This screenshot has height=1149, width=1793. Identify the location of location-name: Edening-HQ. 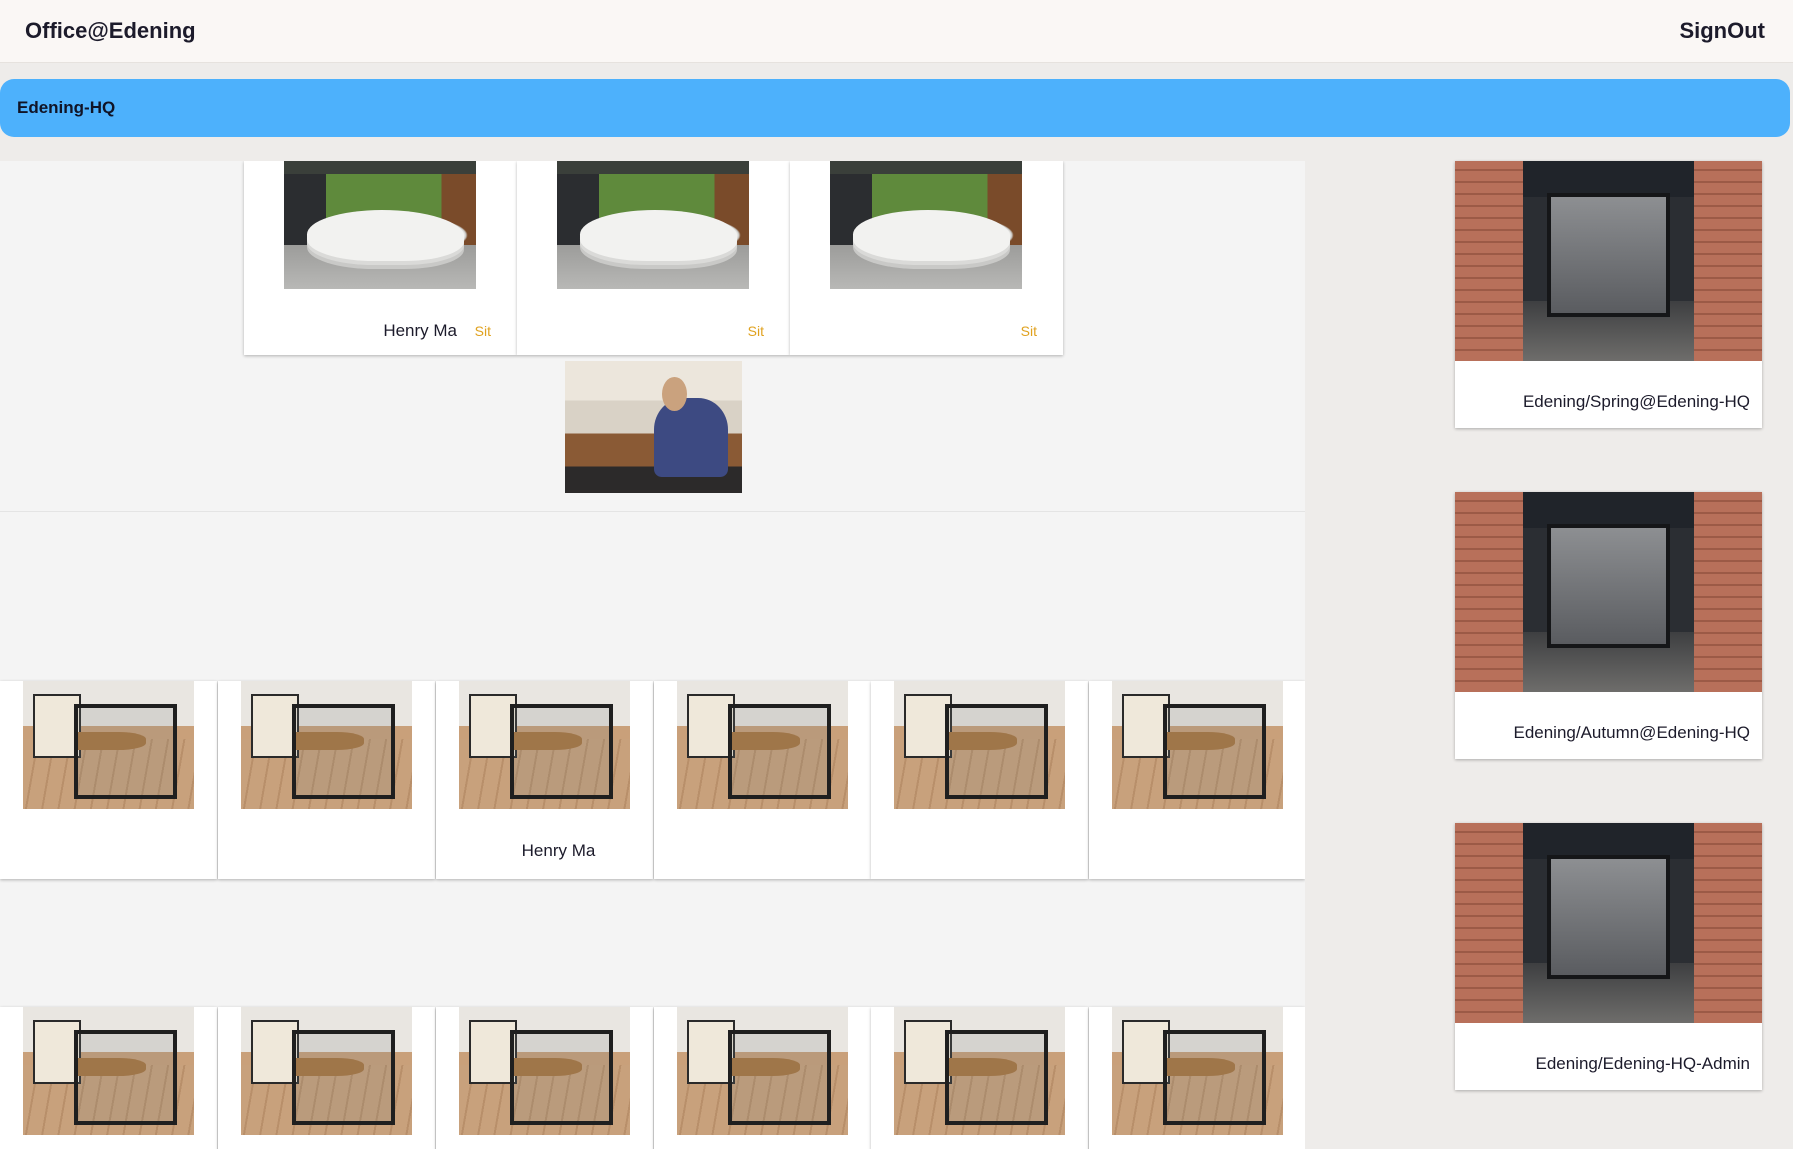
(66, 107).